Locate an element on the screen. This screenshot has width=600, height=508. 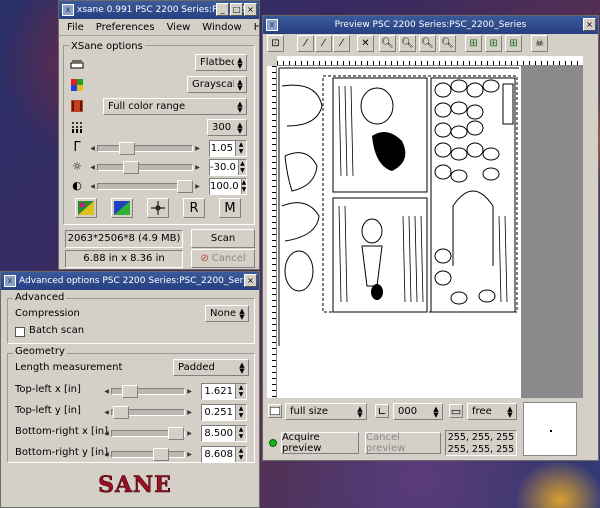
menu-help: Help is located at coordinates (253, 27).